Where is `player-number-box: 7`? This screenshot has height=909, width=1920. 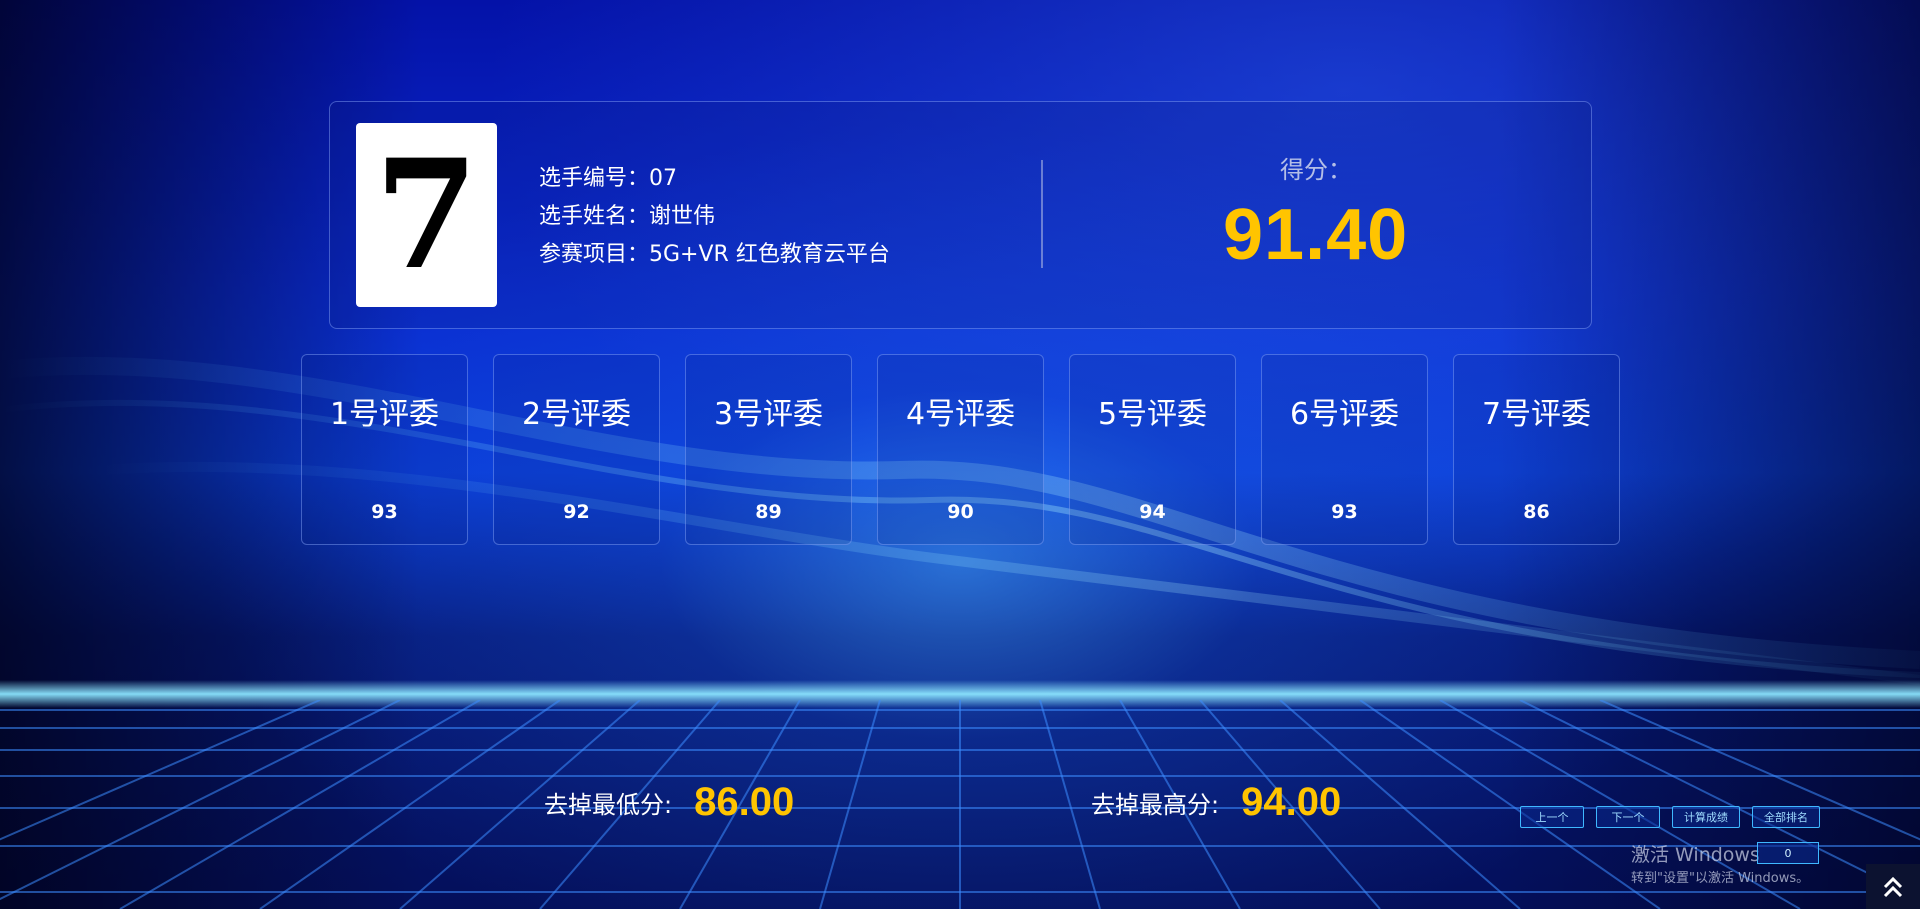
player-number-box: 7 is located at coordinates (426, 215).